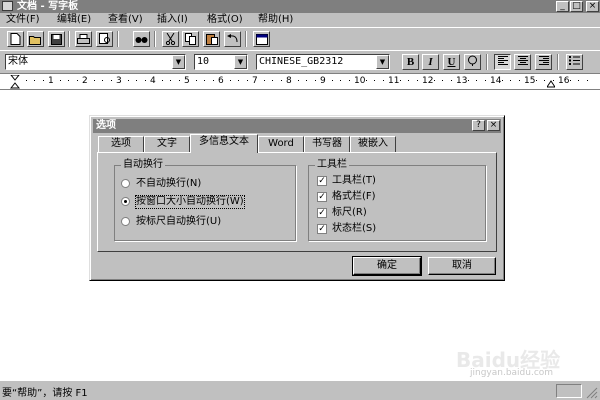  What do you see at coordinates (190, 39) in the screenshot?
I see `copy-icon` at bounding box center [190, 39].